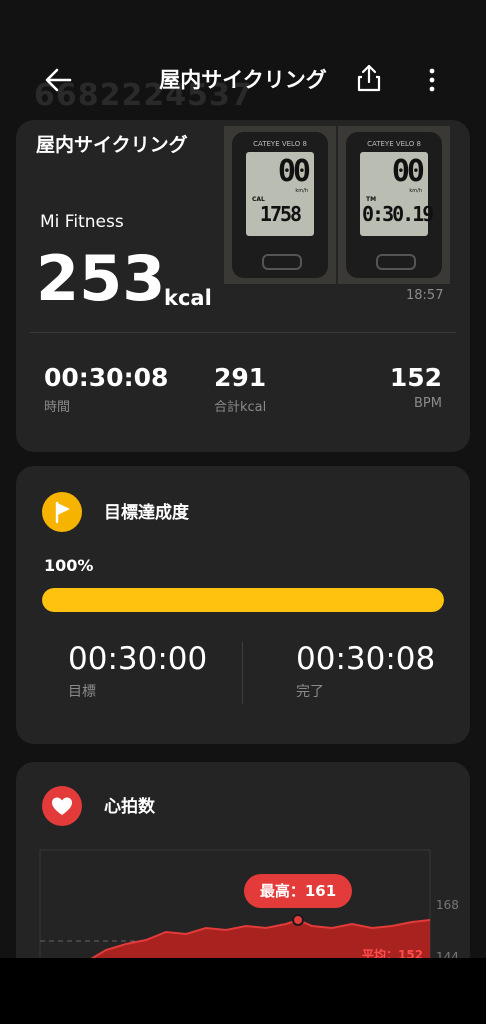 This screenshot has width=486, height=1024. I want to click on goal-target-label: 目標, so click(82, 692).